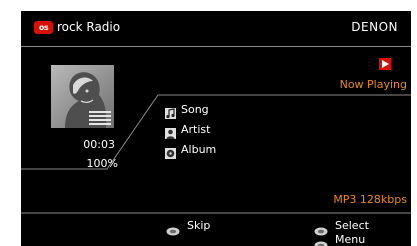 The height and width of the screenshot is (246, 417). What do you see at coordinates (170, 131) in the screenshot?
I see `artist-icon` at bounding box center [170, 131].